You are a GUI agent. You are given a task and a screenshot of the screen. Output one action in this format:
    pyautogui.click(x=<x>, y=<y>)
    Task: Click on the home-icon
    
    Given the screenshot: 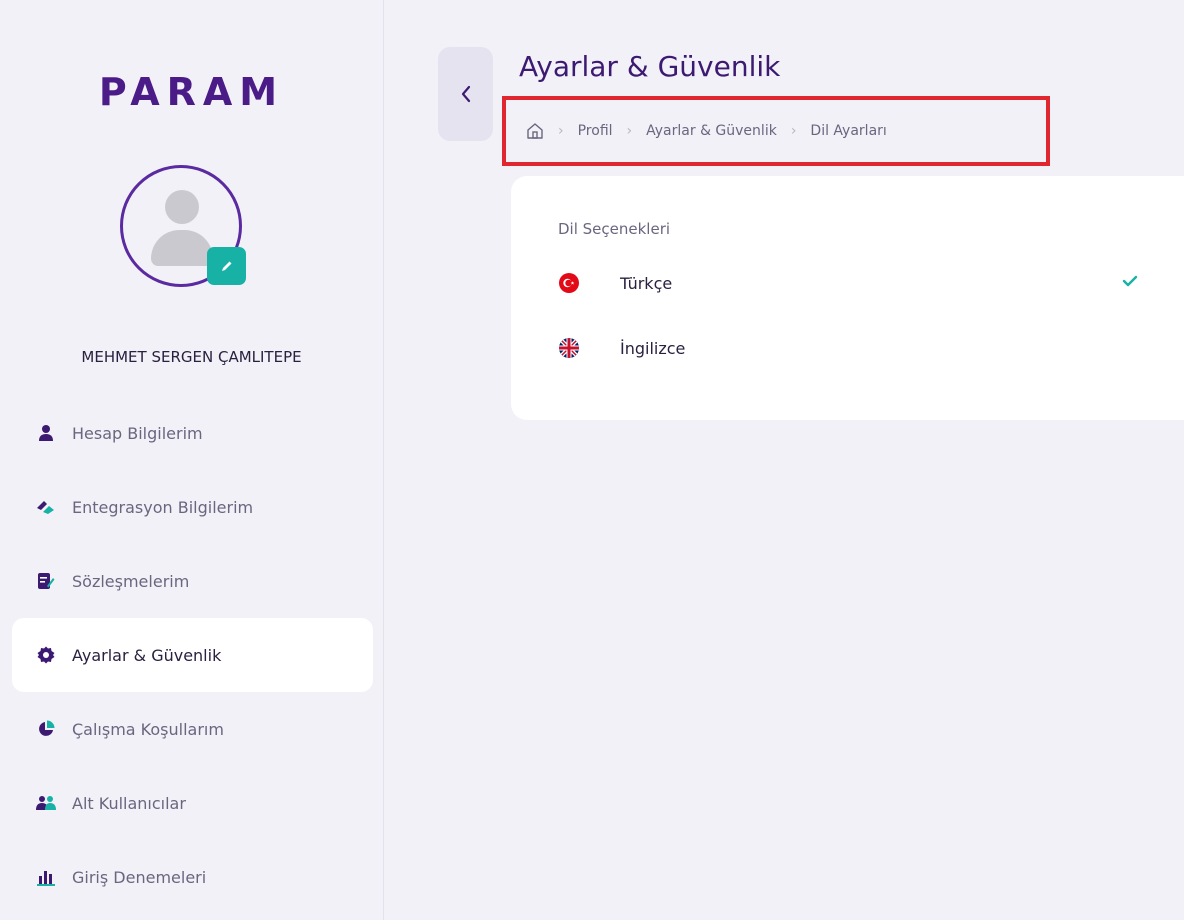 What is the action you would take?
    pyautogui.click(x=535, y=131)
    